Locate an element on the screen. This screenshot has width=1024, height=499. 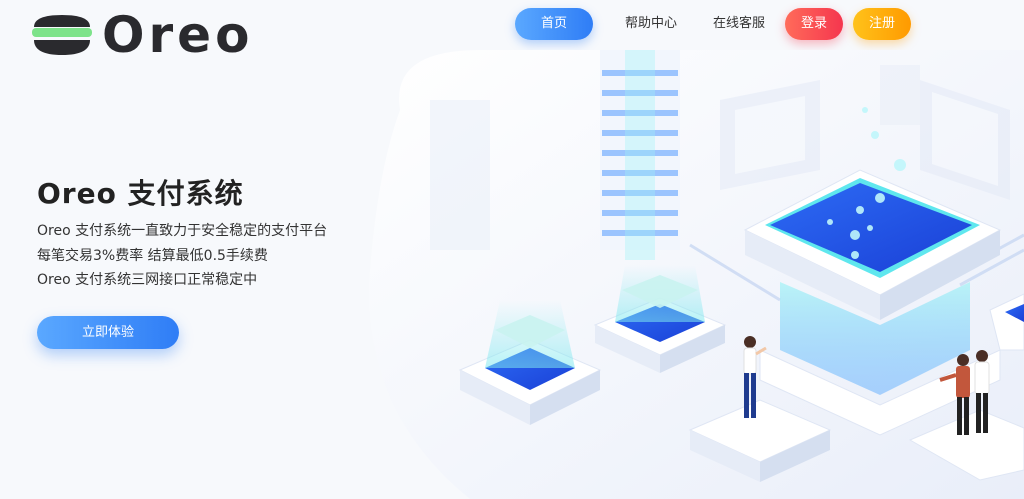
hero-line-1: Oreo 支付系统一直致力于安全稳定的支付平台 is located at coordinates (182, 231).